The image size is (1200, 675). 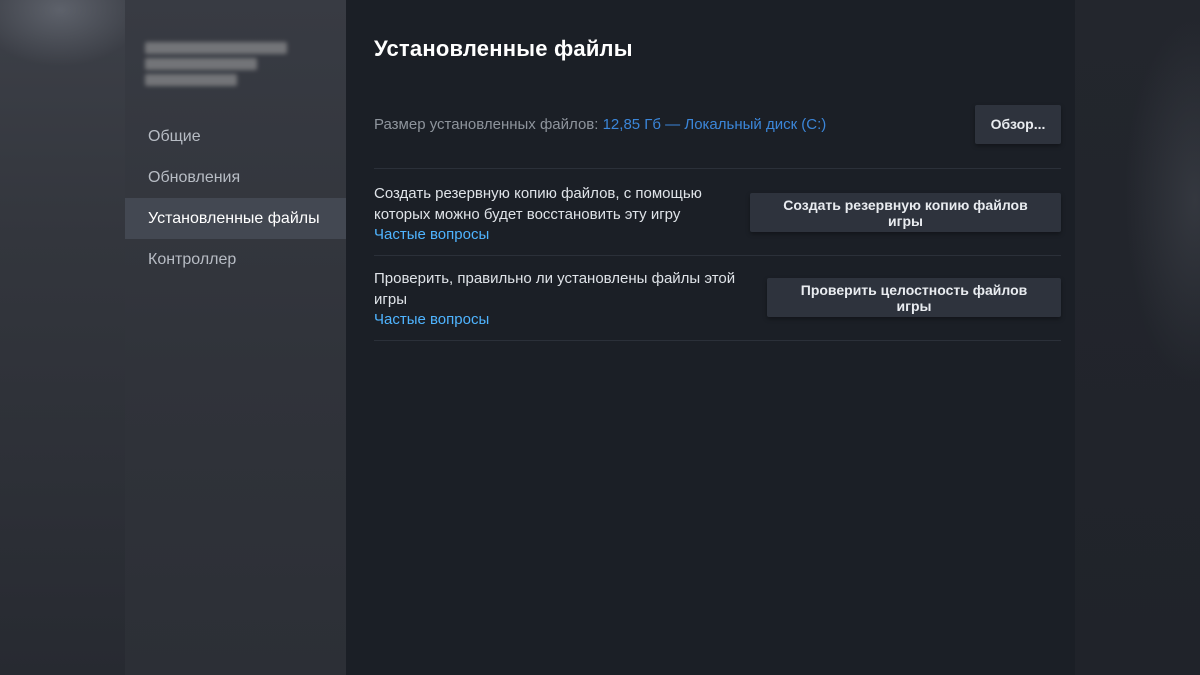 What do you see at coordinates (62, 337) in the screenshot?
I see `background-library` at bounding box center [62, 337].